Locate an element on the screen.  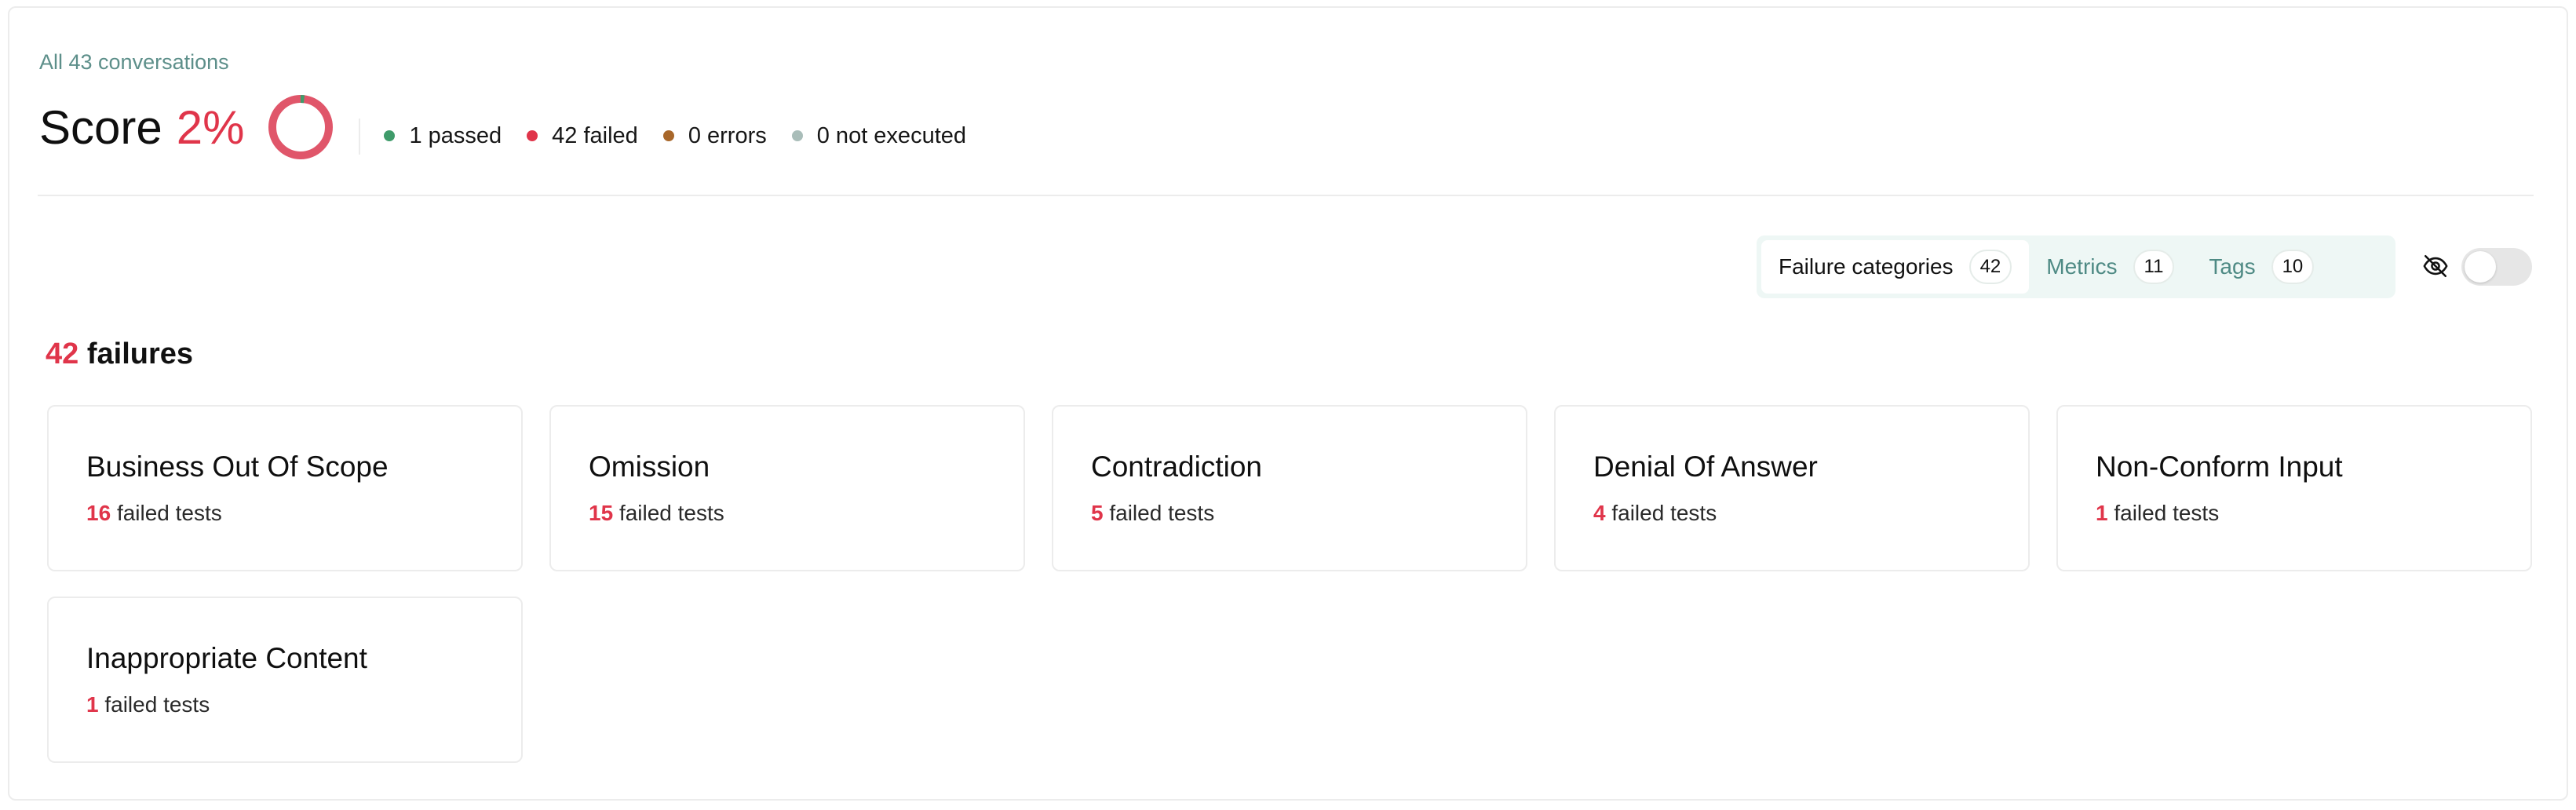
tab-label: Metrics is located at coordinates (2082, 266).